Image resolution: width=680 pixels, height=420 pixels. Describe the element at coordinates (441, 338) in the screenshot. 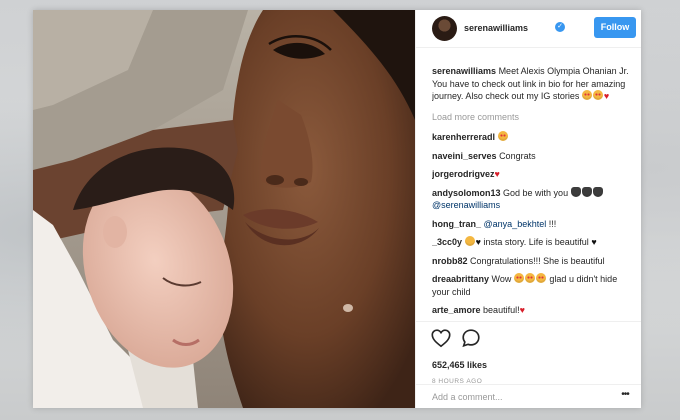

I see `heart-outline-icon` at that location.